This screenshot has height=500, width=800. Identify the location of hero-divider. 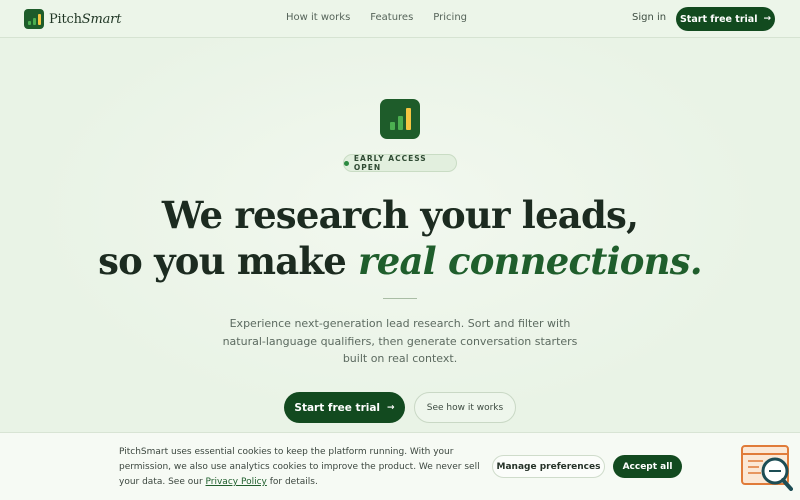
(400, 298).